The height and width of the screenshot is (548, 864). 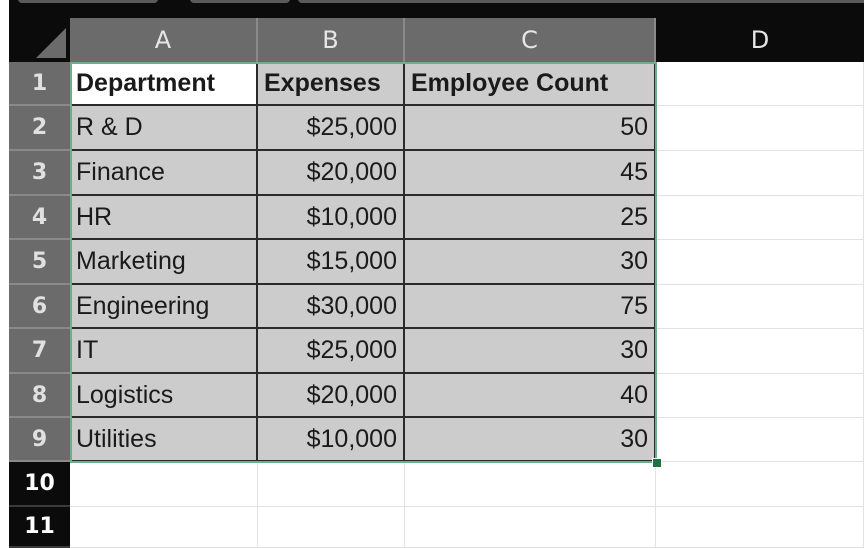 I want to click on column-header-d: D, so click(x=760, y=40).